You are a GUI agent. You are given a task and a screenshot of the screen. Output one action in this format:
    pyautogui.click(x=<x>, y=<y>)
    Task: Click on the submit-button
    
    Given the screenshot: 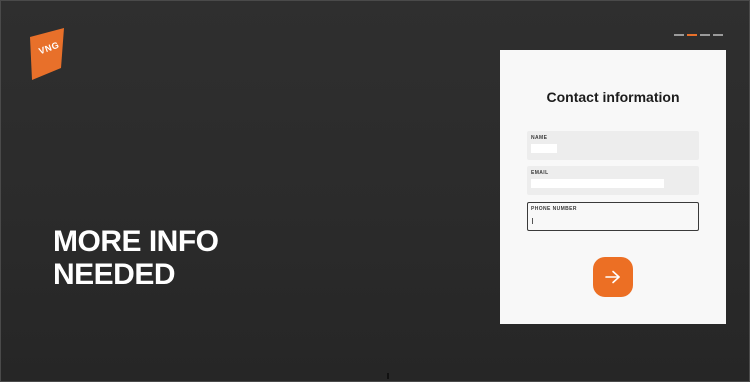 What is the action you would take?
    pyautogui.click(x=613, y=277)
    